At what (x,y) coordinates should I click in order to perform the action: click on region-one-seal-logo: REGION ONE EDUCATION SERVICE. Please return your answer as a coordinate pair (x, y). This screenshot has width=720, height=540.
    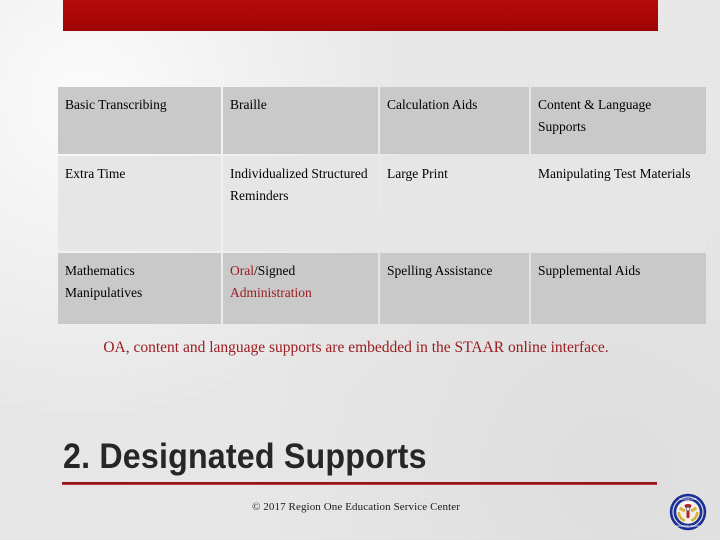
    Looking at the image, I should click on (688, 512).